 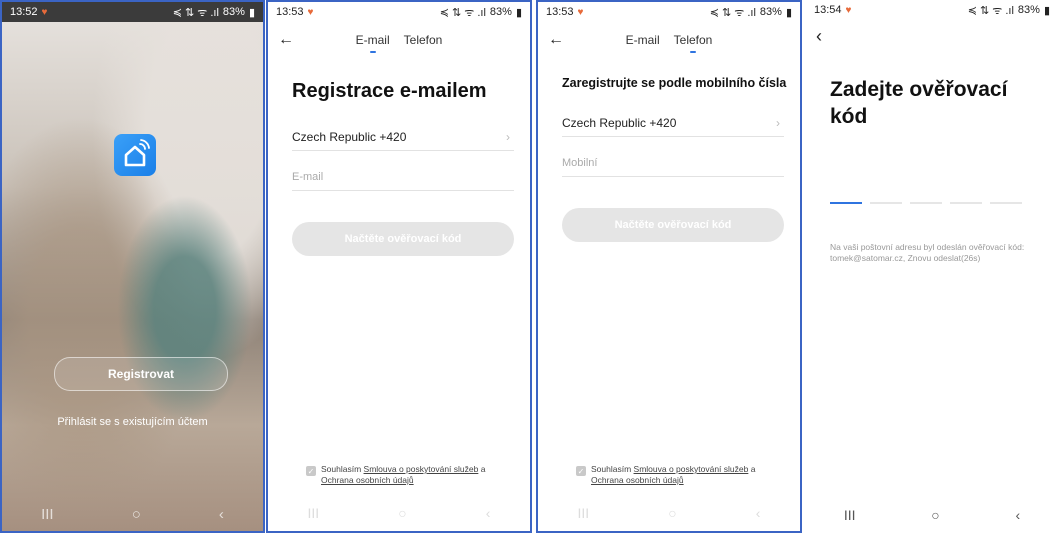 I want to click on status-bar: 13:54 ♥ ≼ ⇅ ᯤ .ıl 83% ▮, so click(x=932, y=10).